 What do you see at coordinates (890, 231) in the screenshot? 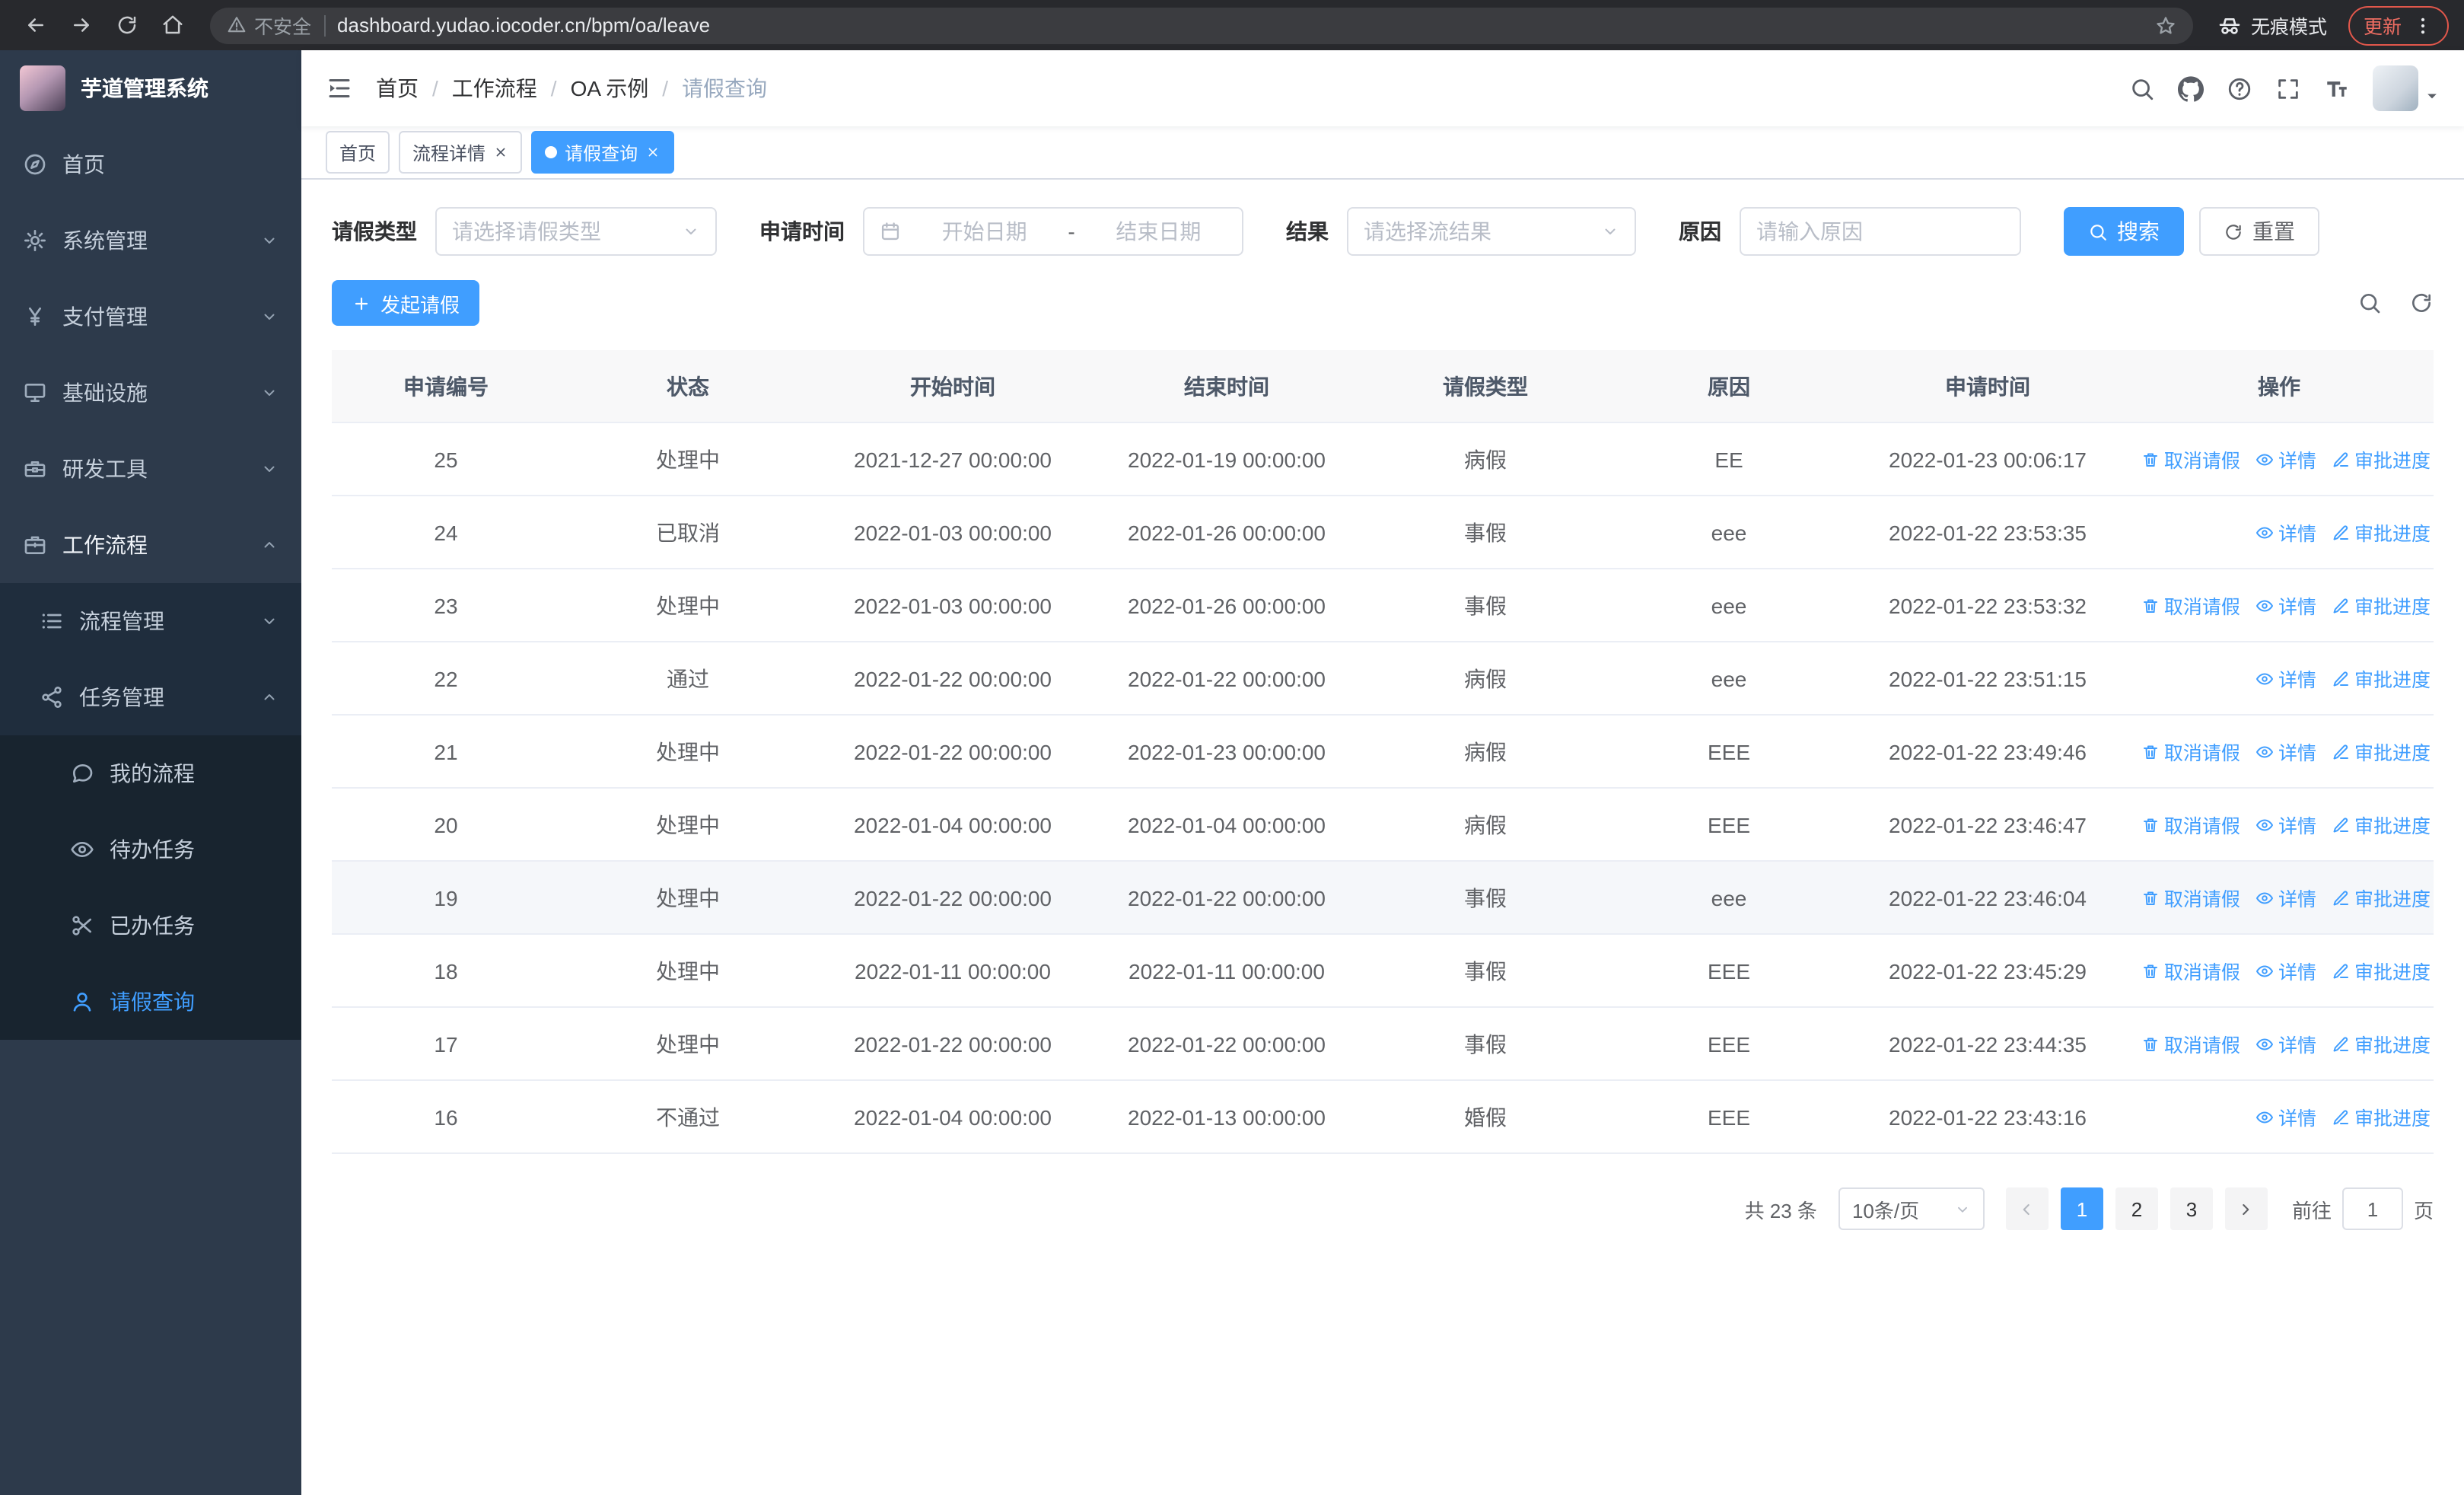
I see `calendar-icon` at bounding box center [890, 231].